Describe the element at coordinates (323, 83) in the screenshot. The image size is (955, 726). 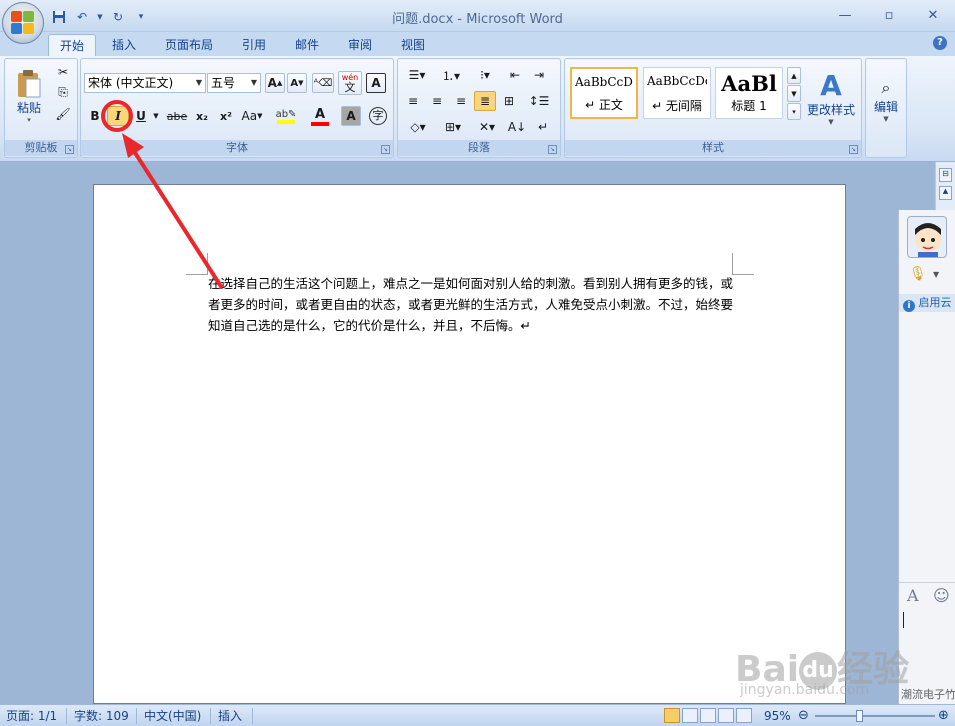
I see `clear-formatting-button: ᴬ⌫` at that location.